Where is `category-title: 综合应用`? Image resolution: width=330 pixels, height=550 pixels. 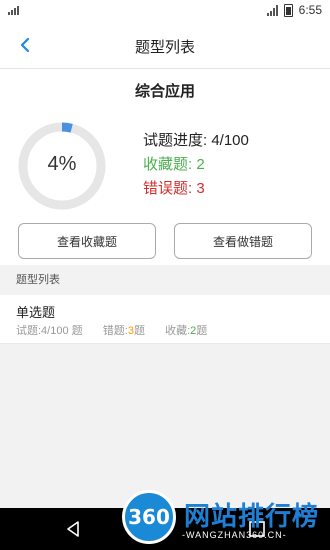
category-title: 综合应用 is located at coordinates (164, 91).